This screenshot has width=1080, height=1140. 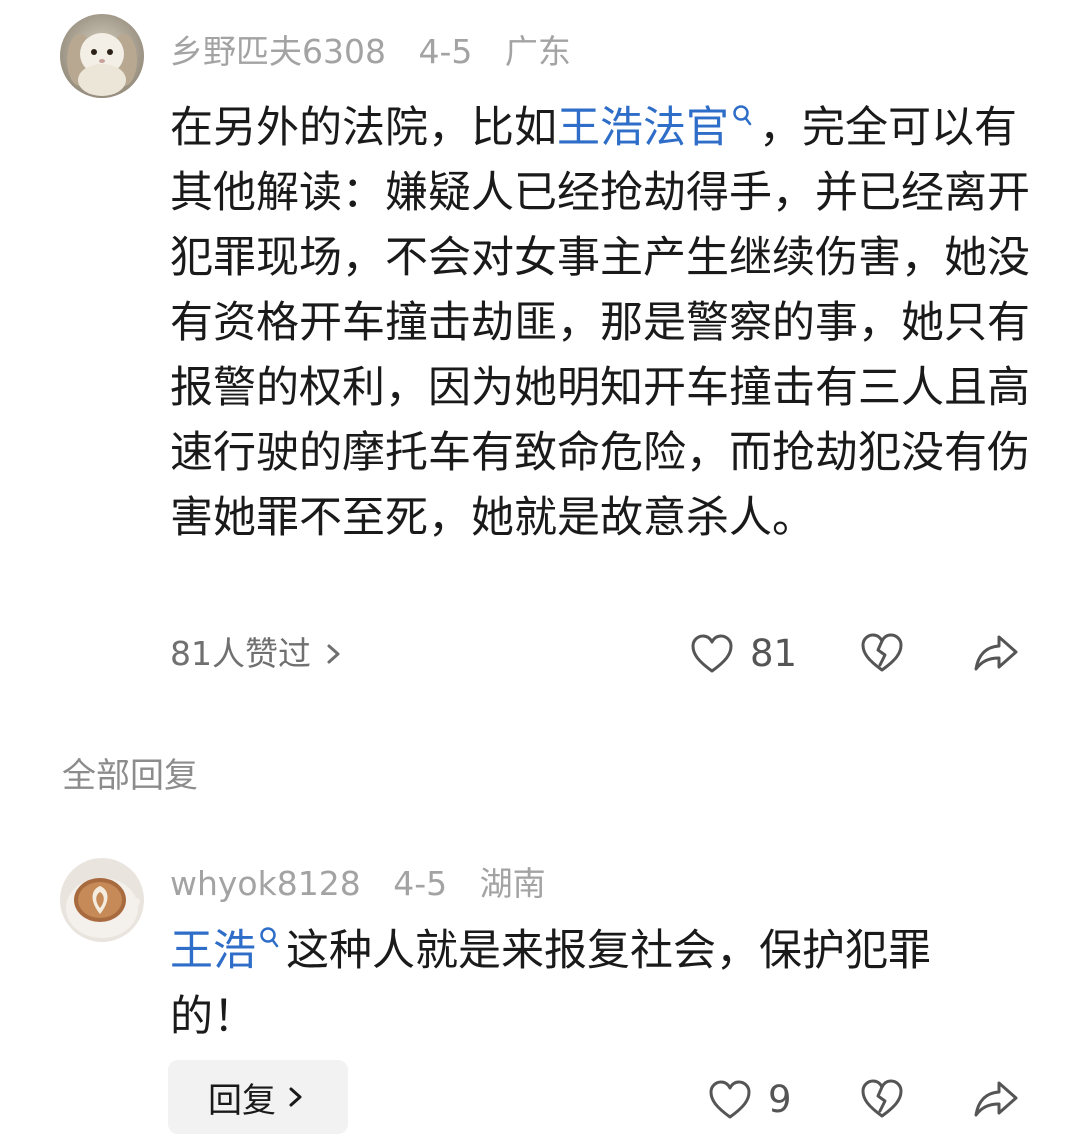 I want to click on replies-section-title: 全部回复, so click(x=130, y=776).